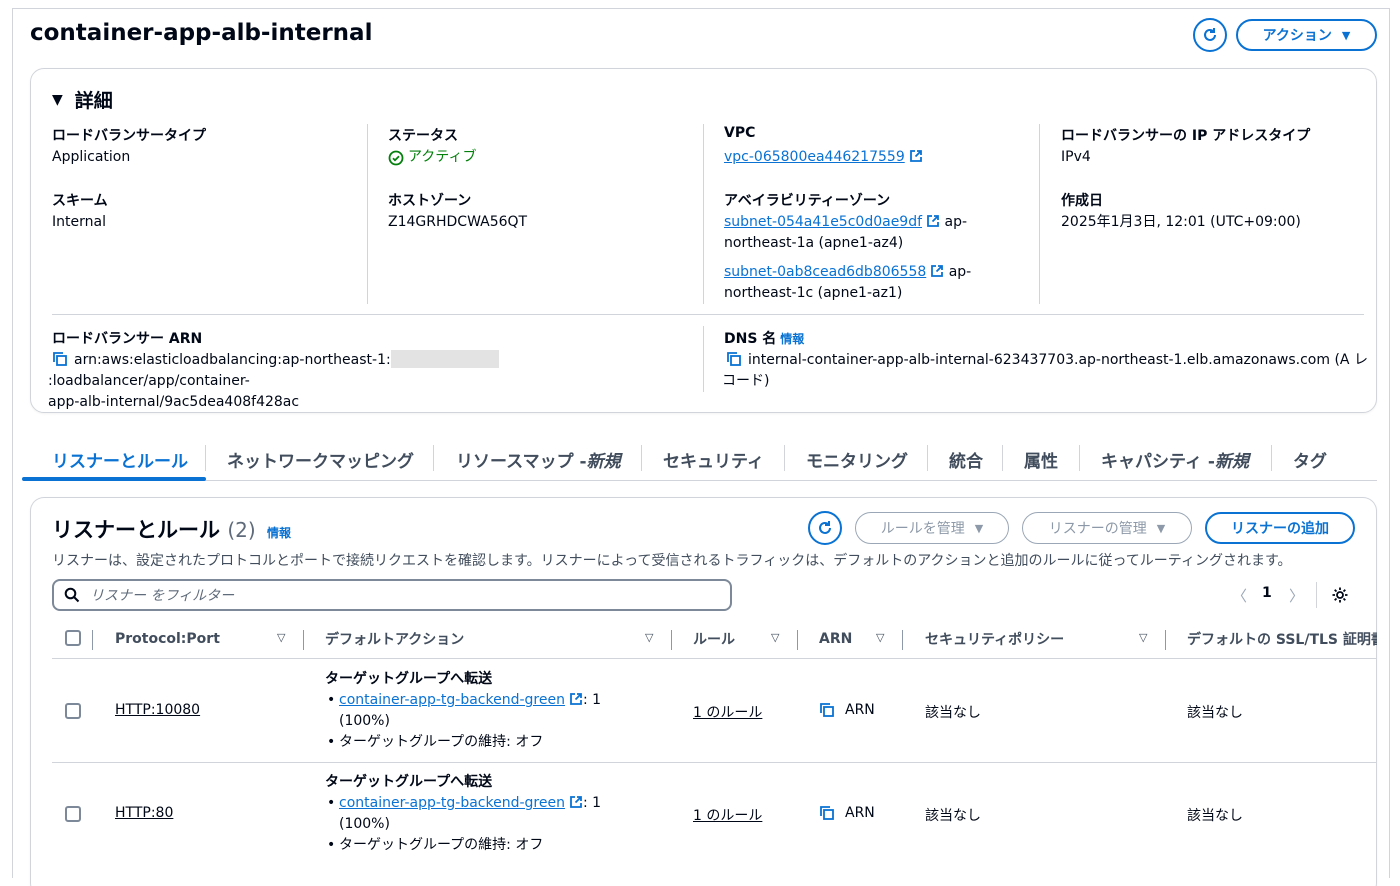 This screenshot has width=1400, height=886. What do you see at coordinates (714, 639) in the screenshot?
I see `col-rules: ルール` at bounding box center [714, 639].